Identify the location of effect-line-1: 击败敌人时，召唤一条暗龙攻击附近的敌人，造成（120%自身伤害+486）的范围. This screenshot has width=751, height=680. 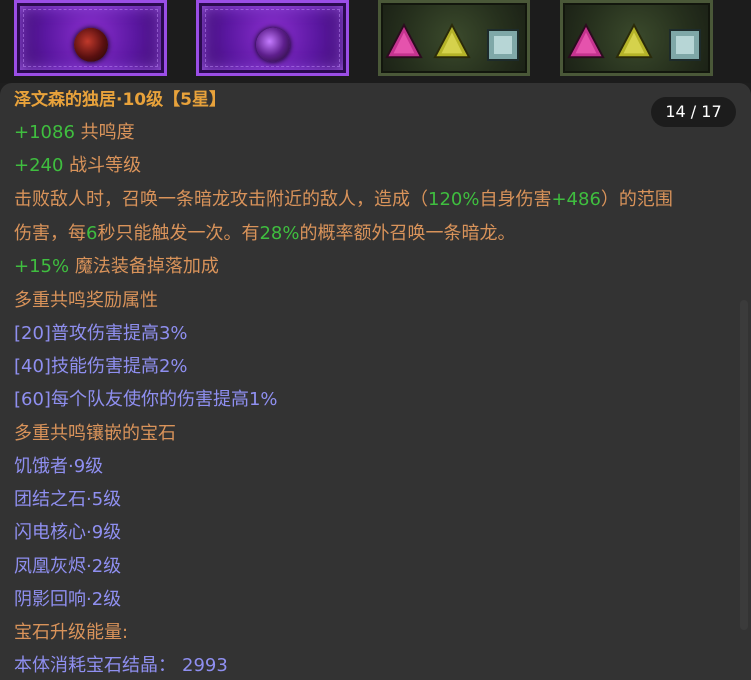
(343, 200).